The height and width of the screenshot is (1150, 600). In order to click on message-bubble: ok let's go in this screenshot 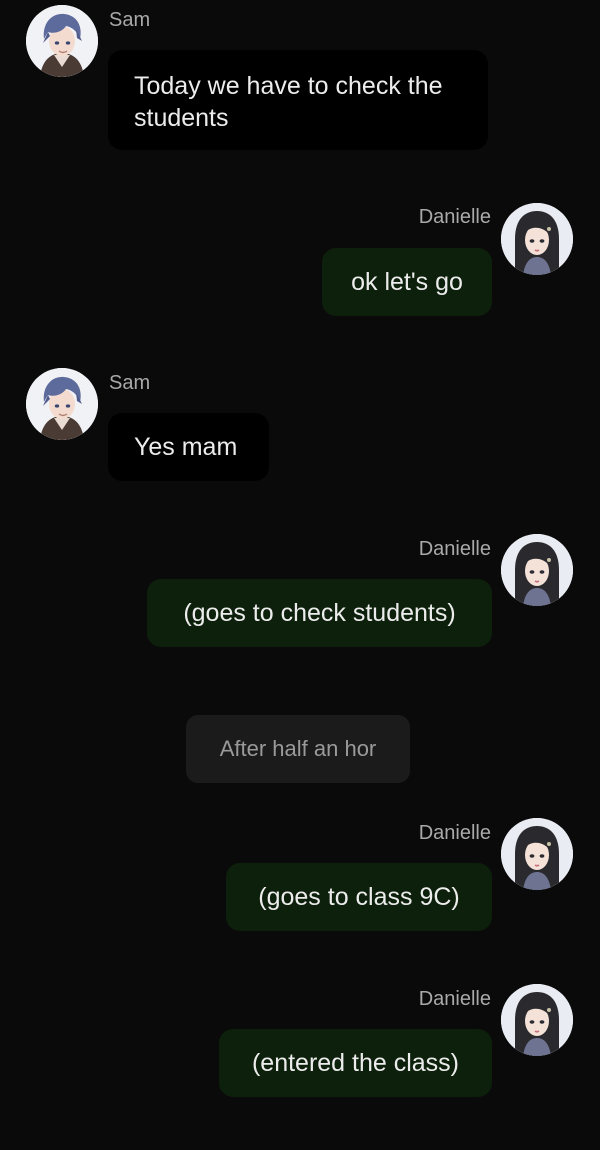, I will do `click(407, 282)`.